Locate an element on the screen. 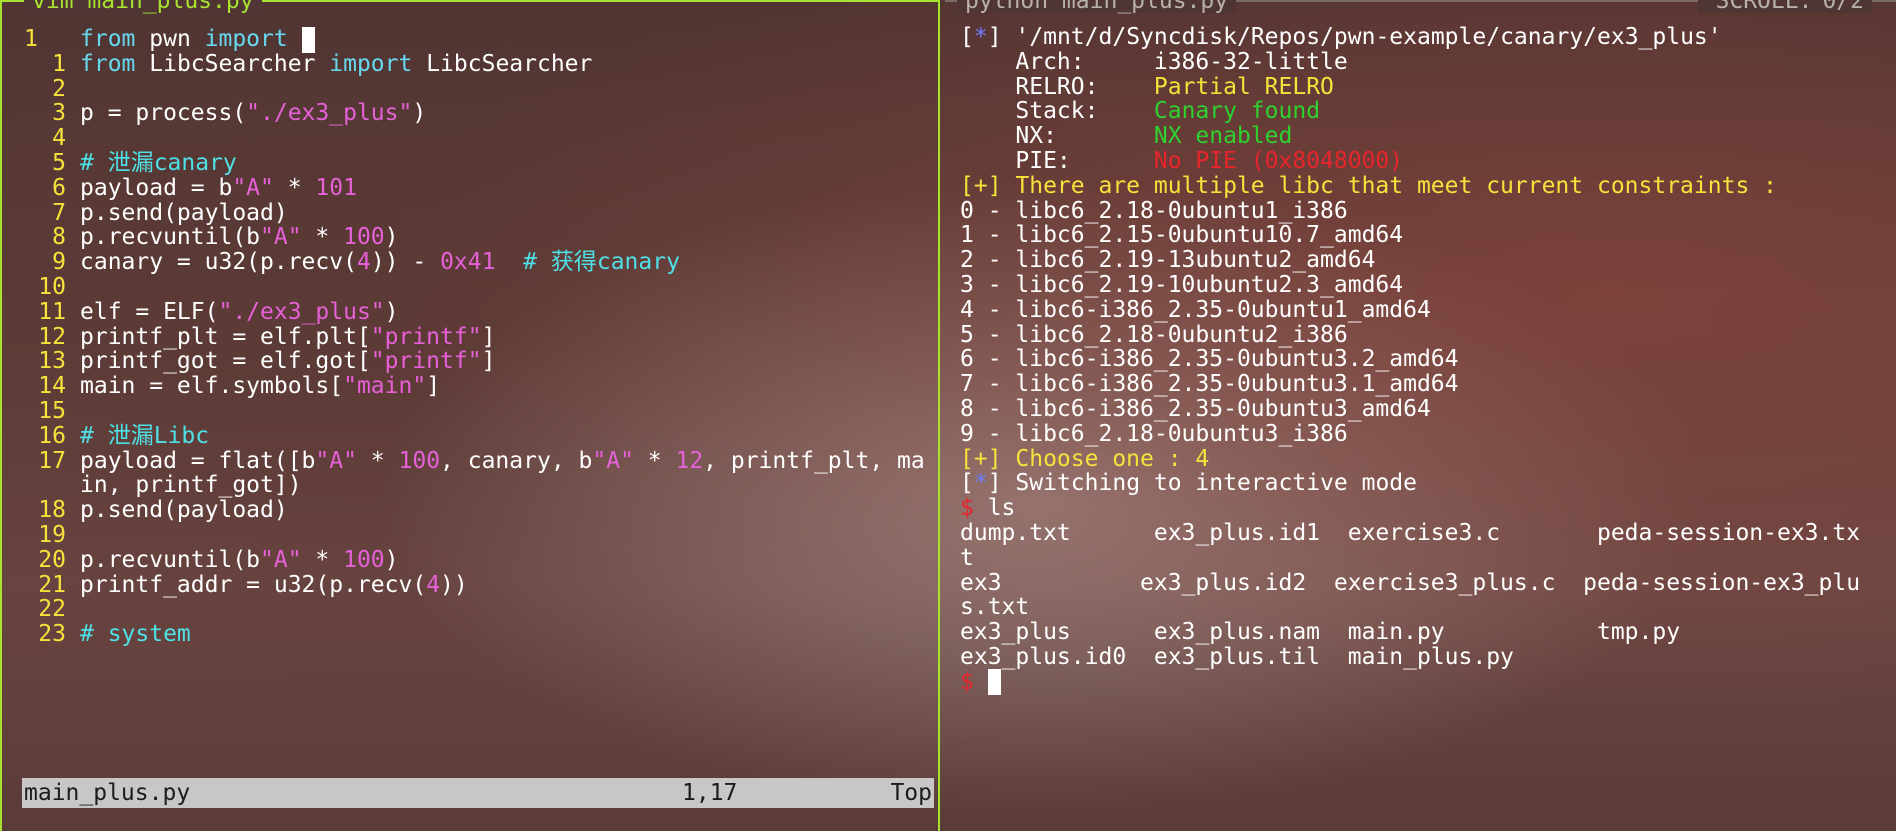 Image resolution: width=1896 pixels, height=831 pixels. code-text: # system is located at coordinates (135, 634).